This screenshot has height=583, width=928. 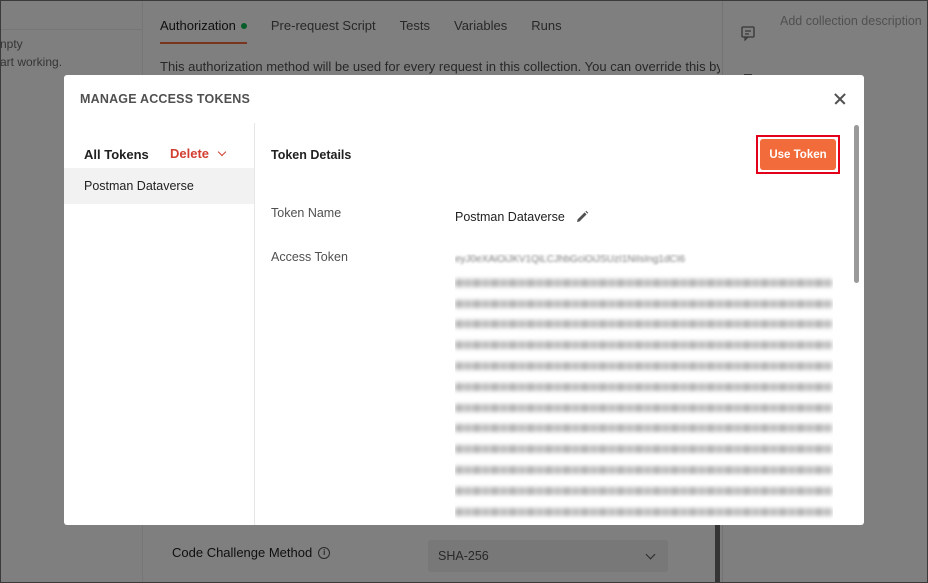 What do you see at coordinates (311, 155) in the screenshot?
I see `token-details-title: Token Details` at bounding box center [311, 155].